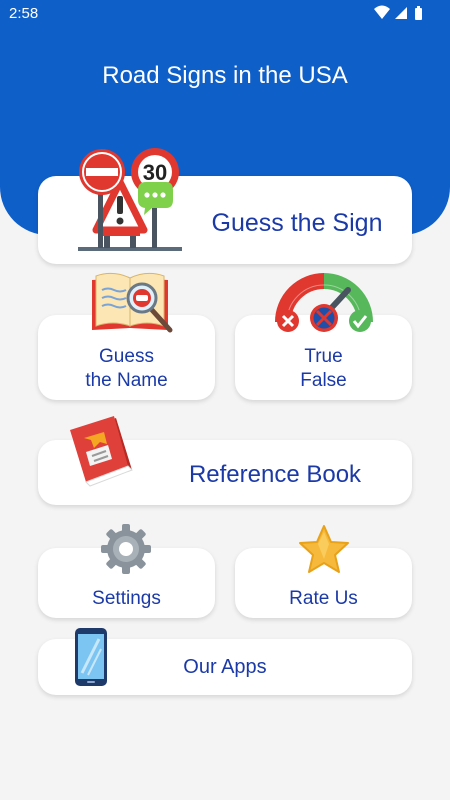 Image resolution: width=450 pixels, height=800 pixels. What do you see at coordinates (130, 201) in the screenshot?
I see `road-signs-icon: 30` at bounding box center [130, 201].